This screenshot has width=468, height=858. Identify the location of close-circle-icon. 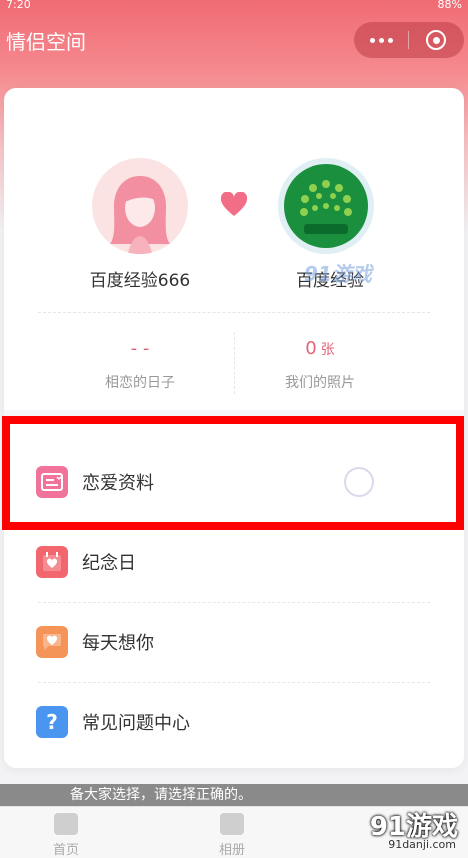
(436, 40).